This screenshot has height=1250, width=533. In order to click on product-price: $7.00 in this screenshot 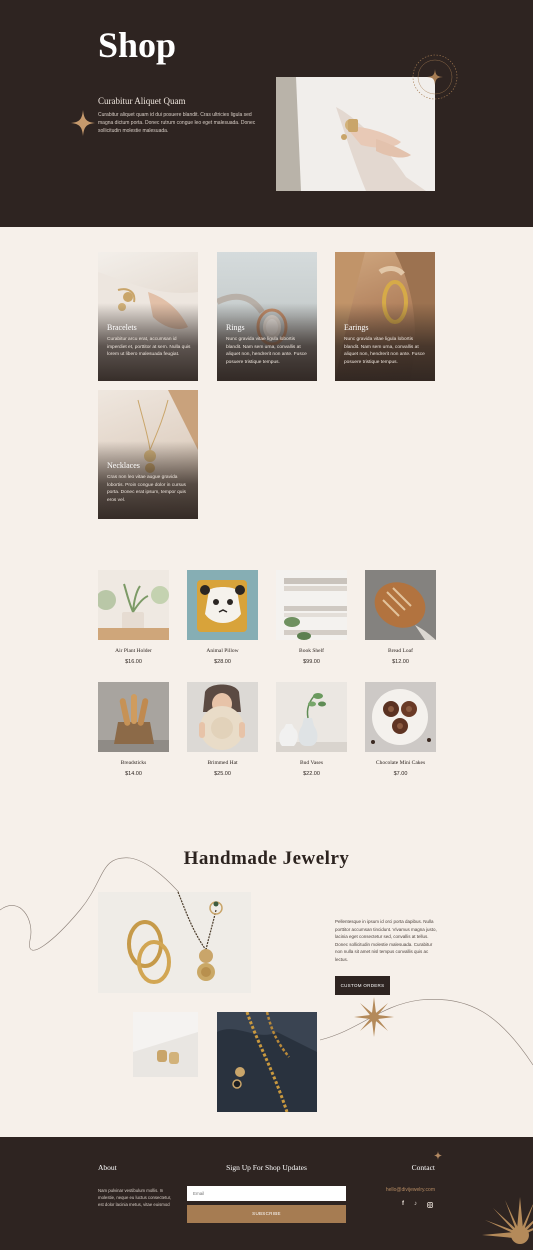, I will do `click(400, 774)`.